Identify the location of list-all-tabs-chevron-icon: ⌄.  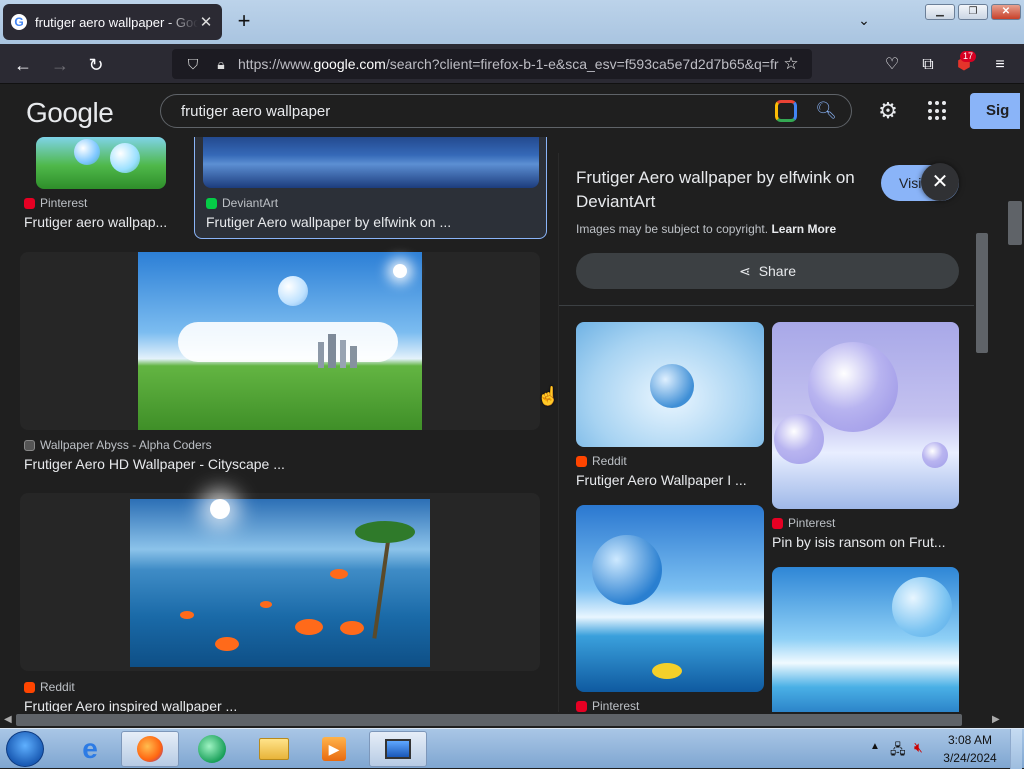
(864, 22).